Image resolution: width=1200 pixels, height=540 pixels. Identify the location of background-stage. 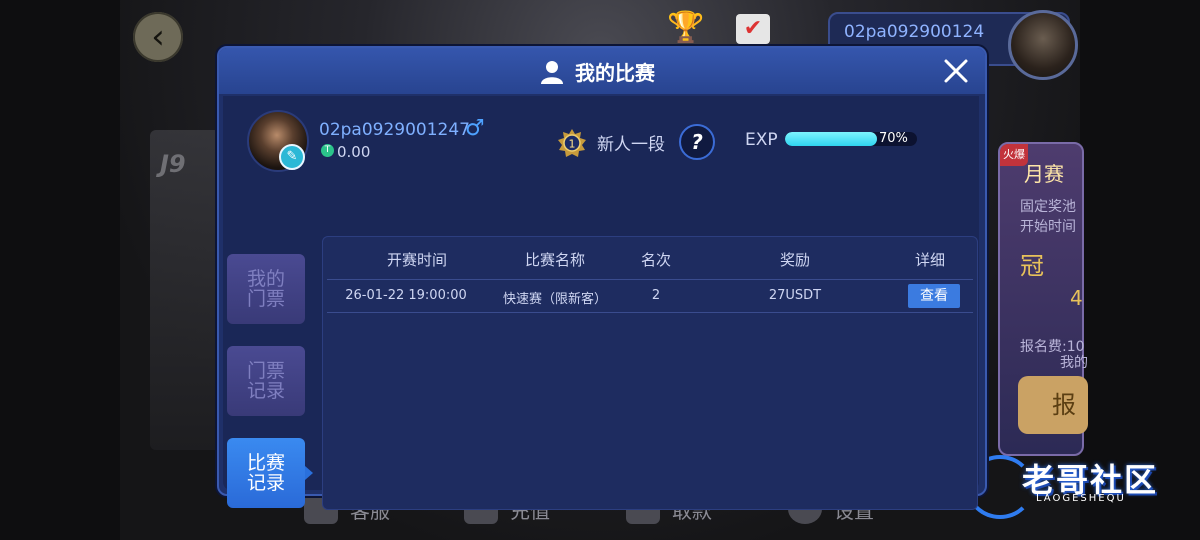
(185, 290).